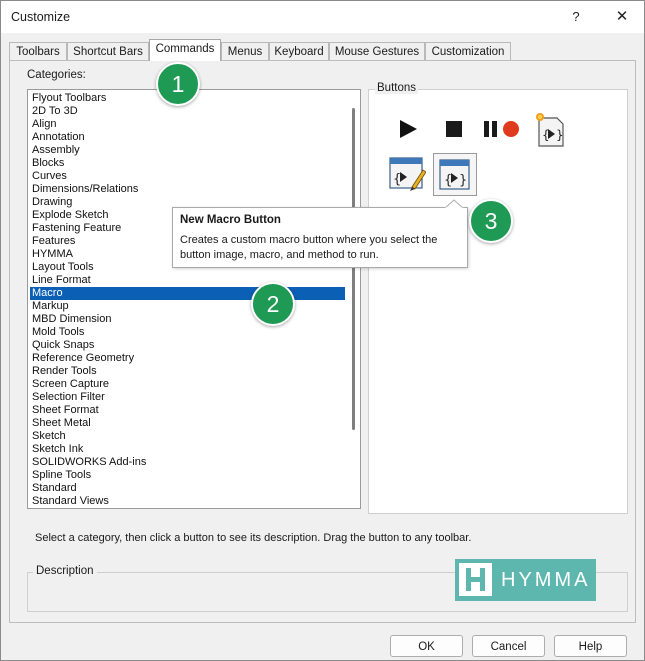  Describe the element at coordinates (187, 137) in the screenshot. I see `category-item: Annotation` at that location.